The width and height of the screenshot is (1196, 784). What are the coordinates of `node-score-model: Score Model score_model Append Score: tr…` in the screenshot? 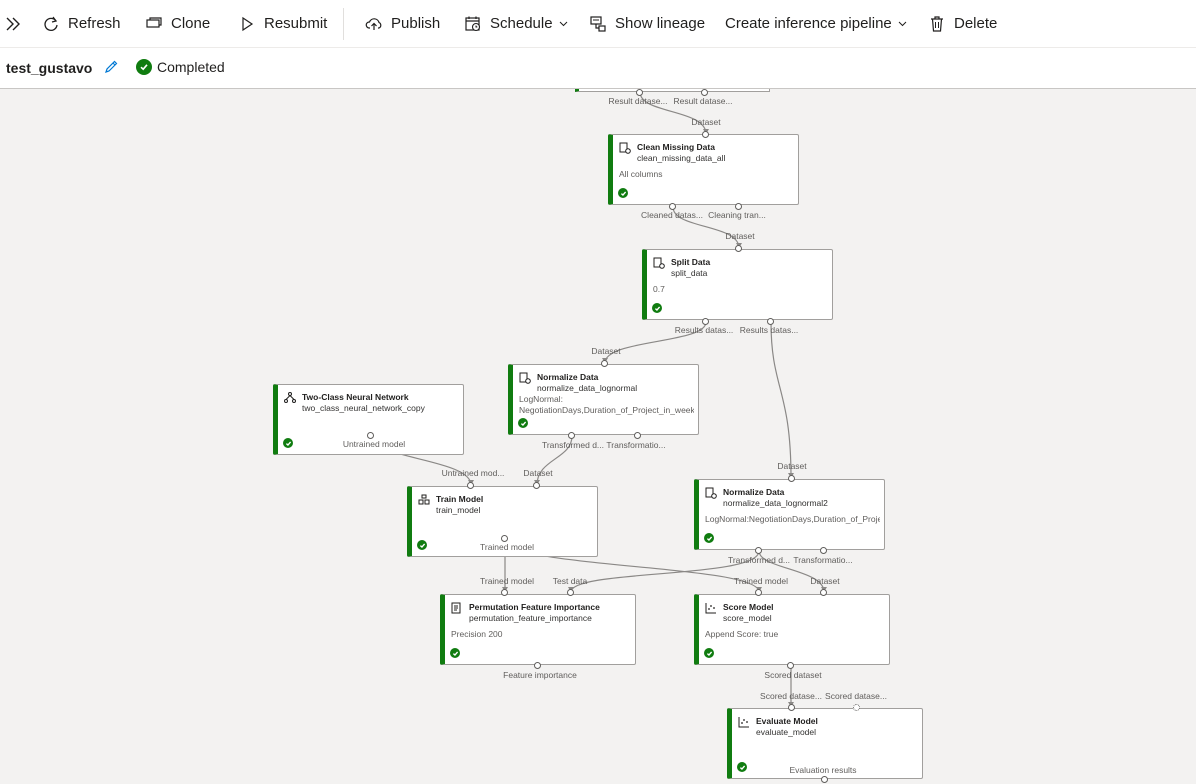 It's located at (792, 629).